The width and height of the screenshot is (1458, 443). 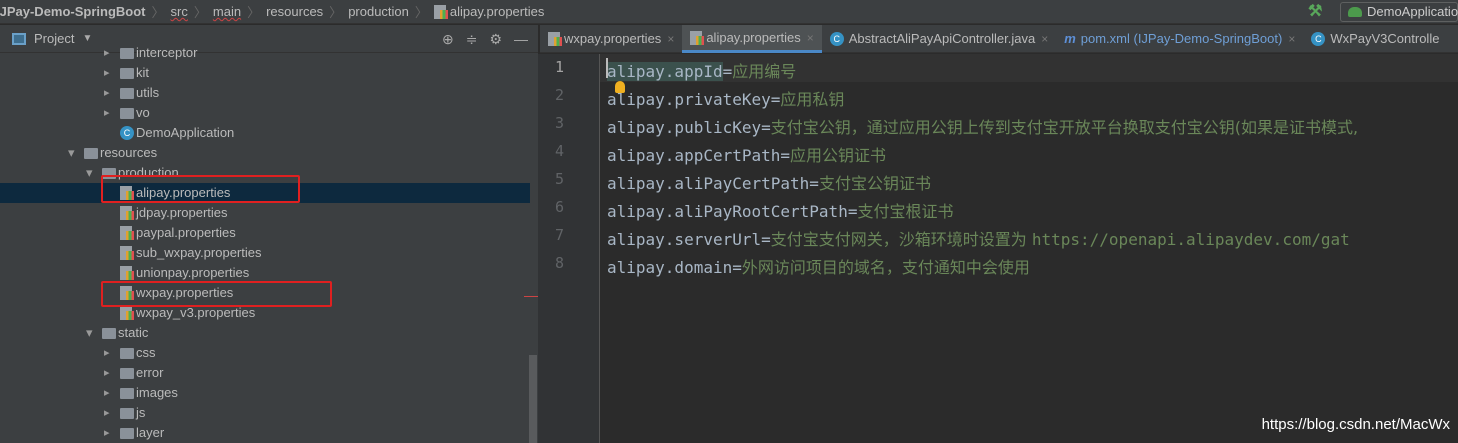 What do you see at coordinates (265, 113) in the screenshot?
I see `tree-item: ▸ vo` at bounding box center [265, 113].